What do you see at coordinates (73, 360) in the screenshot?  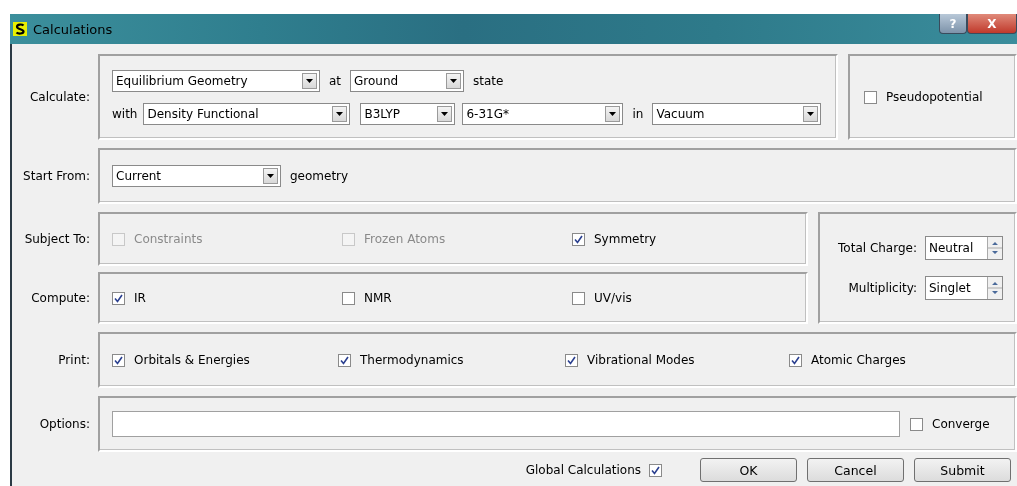 I see `row-label: Print:` at bounding box center [73, 360].